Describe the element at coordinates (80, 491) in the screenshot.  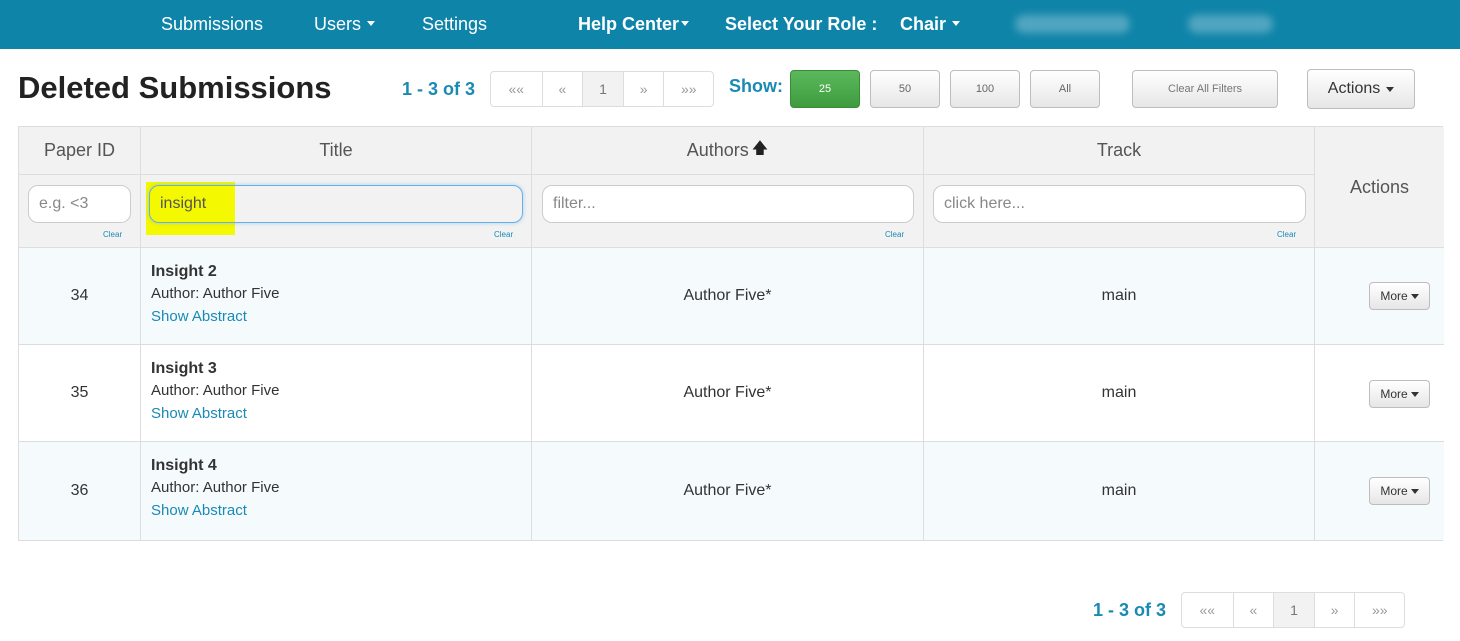
I see `paper-id-cell: 36` at that location.